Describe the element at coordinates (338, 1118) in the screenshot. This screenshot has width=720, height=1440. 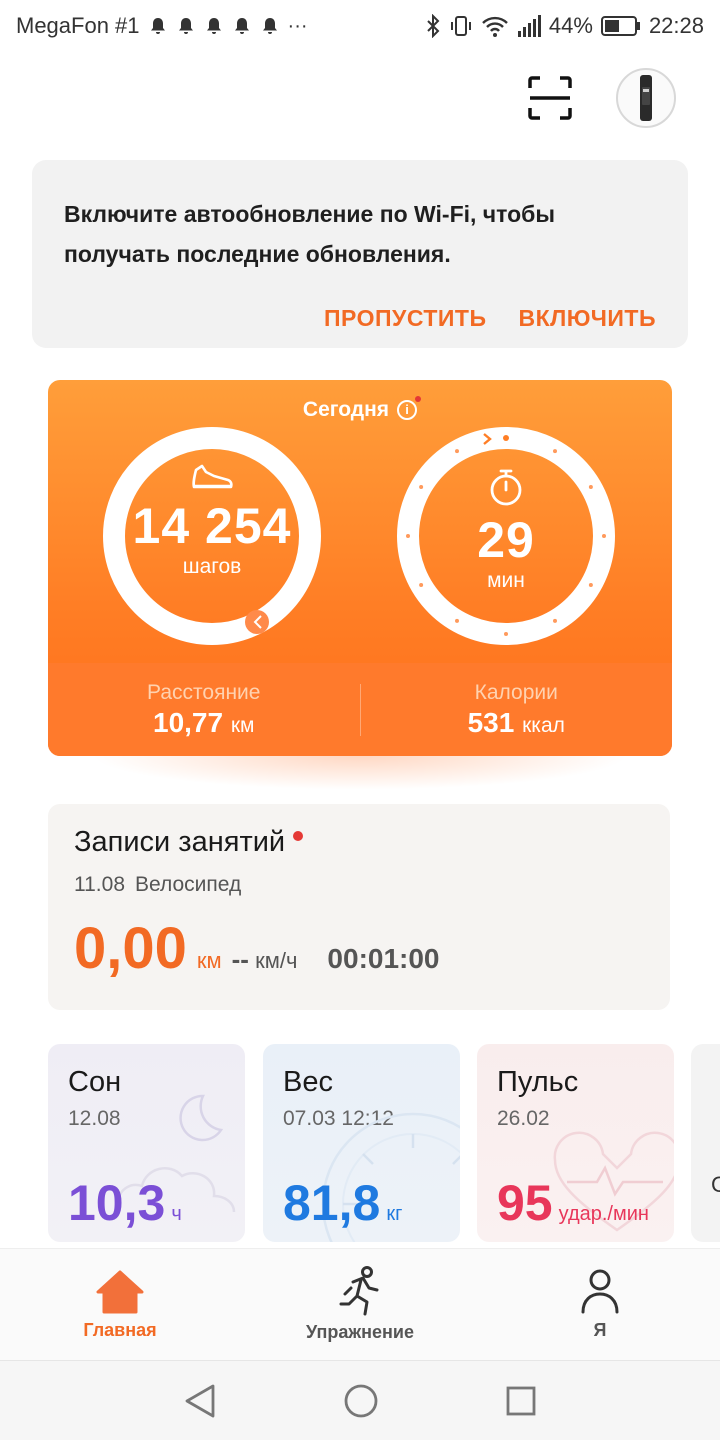
I see `weight-date: 07.03 12:12` at that location.